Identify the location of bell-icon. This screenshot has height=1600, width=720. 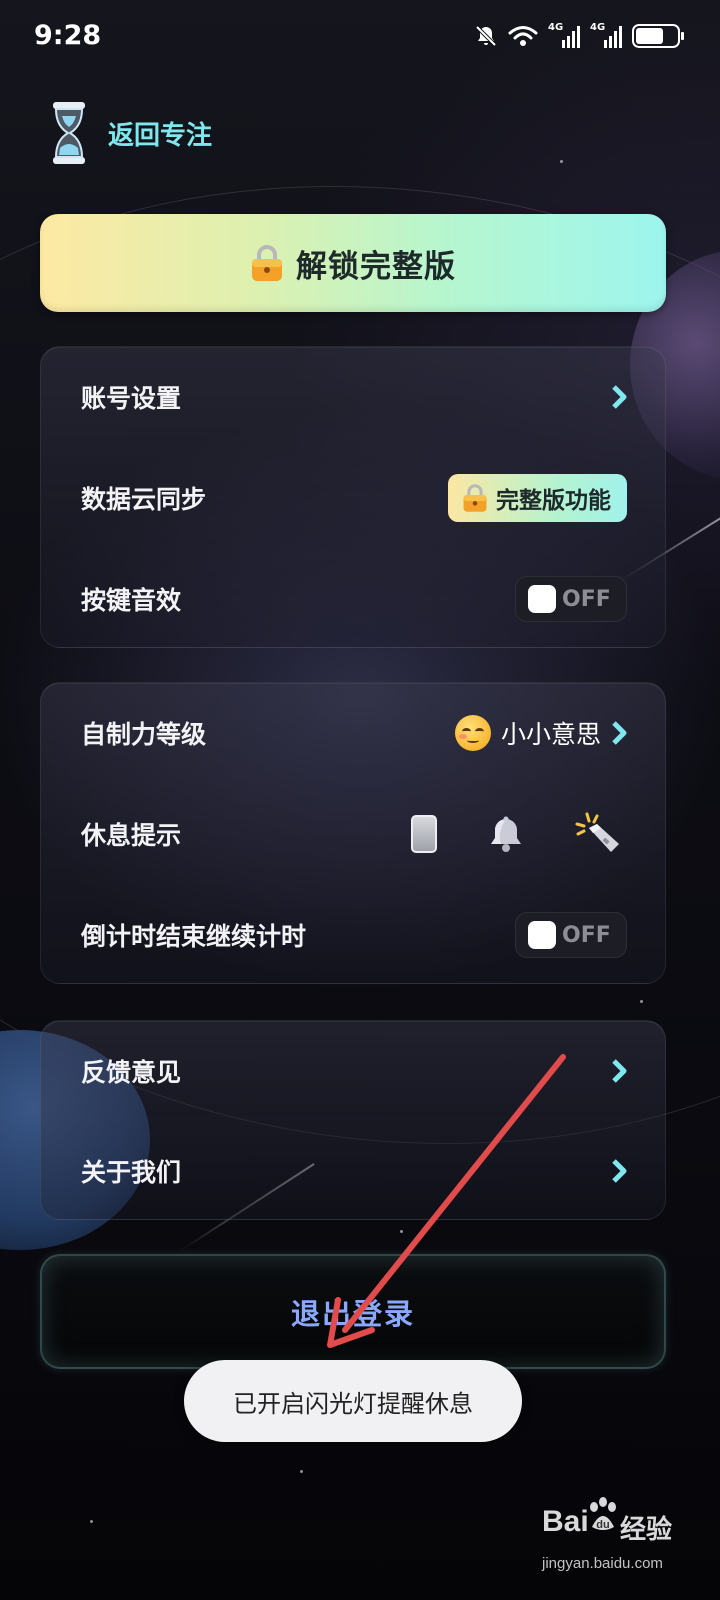
(506, 834).